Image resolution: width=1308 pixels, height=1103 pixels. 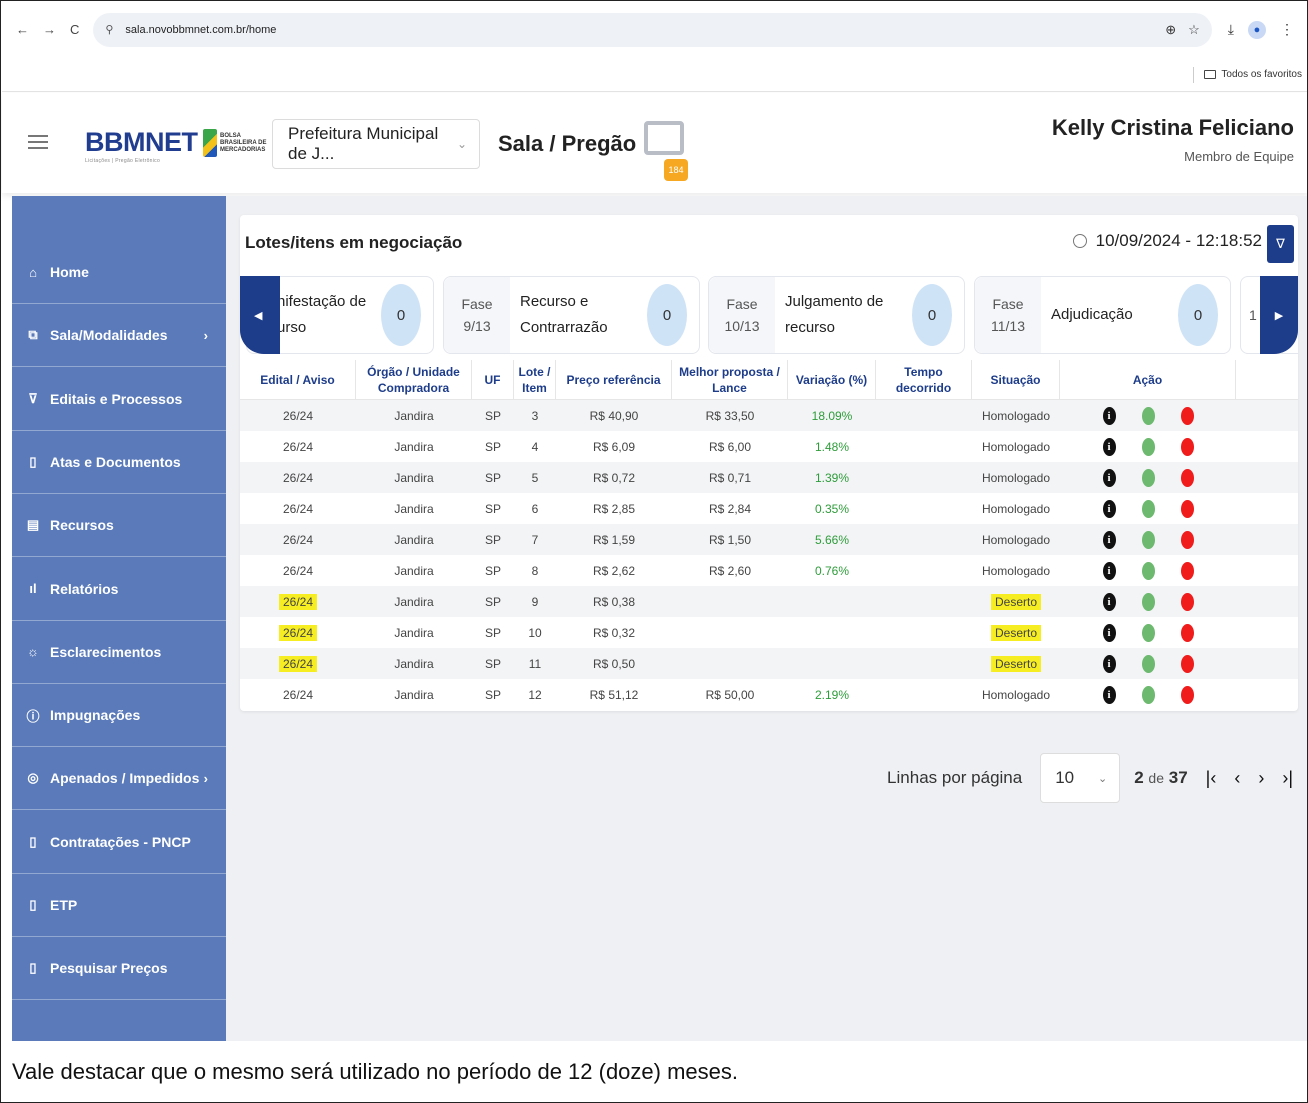 I want to click on sidebar-item-impugna-es: ⓘ Impugnações, so click(x=119, y=716).